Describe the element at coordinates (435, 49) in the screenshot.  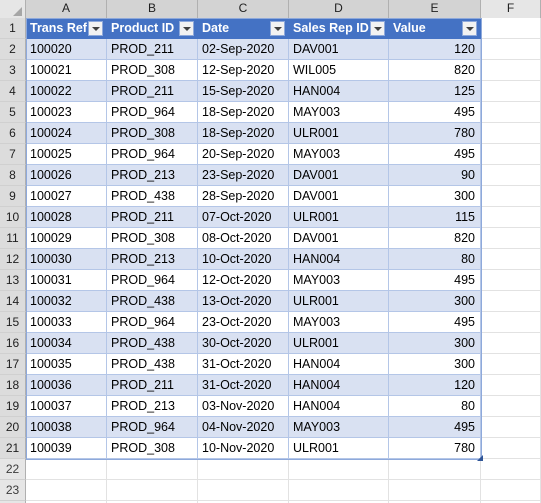
I see `cell-e2: 120` at that location.